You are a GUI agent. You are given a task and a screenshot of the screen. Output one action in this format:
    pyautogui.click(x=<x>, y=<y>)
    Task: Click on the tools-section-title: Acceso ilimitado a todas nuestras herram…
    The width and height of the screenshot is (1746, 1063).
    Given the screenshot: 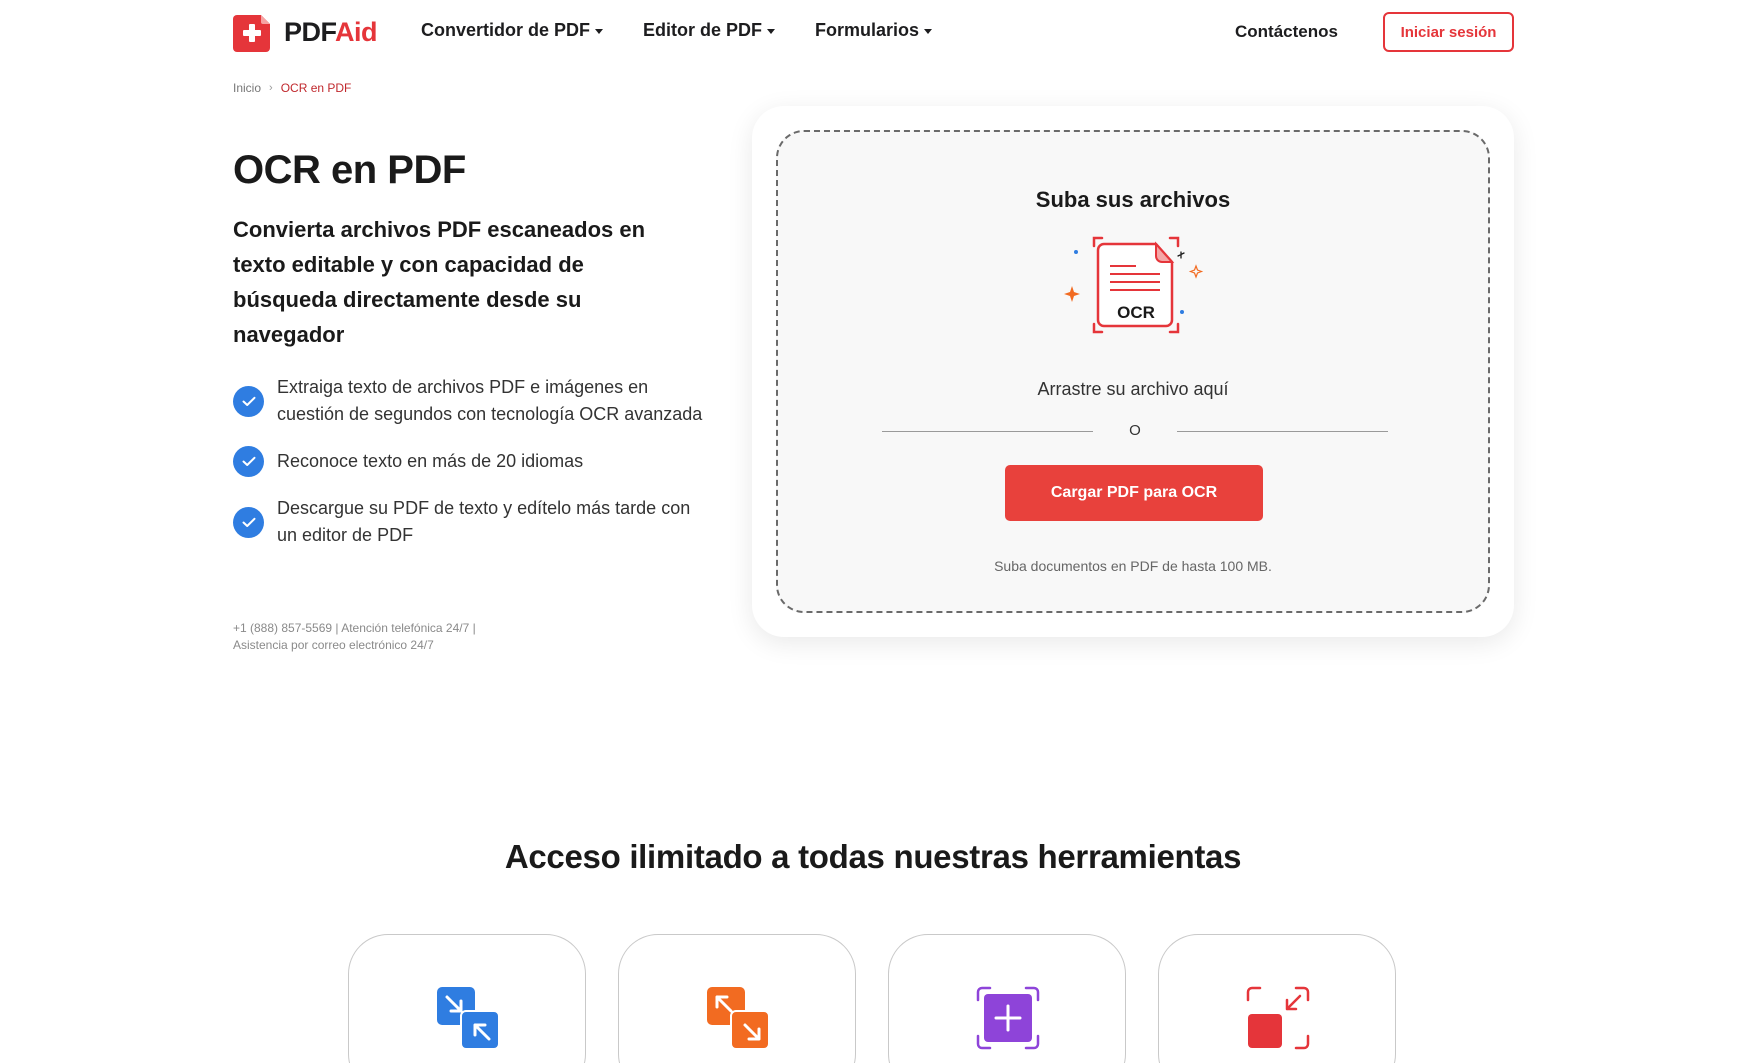 What is the action you would take?
    pyautogui.click(x=873, y=856)
    